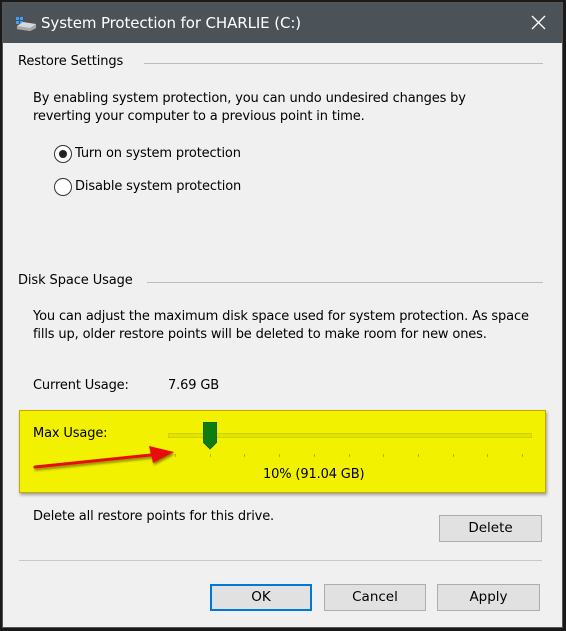  I want to click on current-usage-value: 7.69 GB, so click(194, 385).